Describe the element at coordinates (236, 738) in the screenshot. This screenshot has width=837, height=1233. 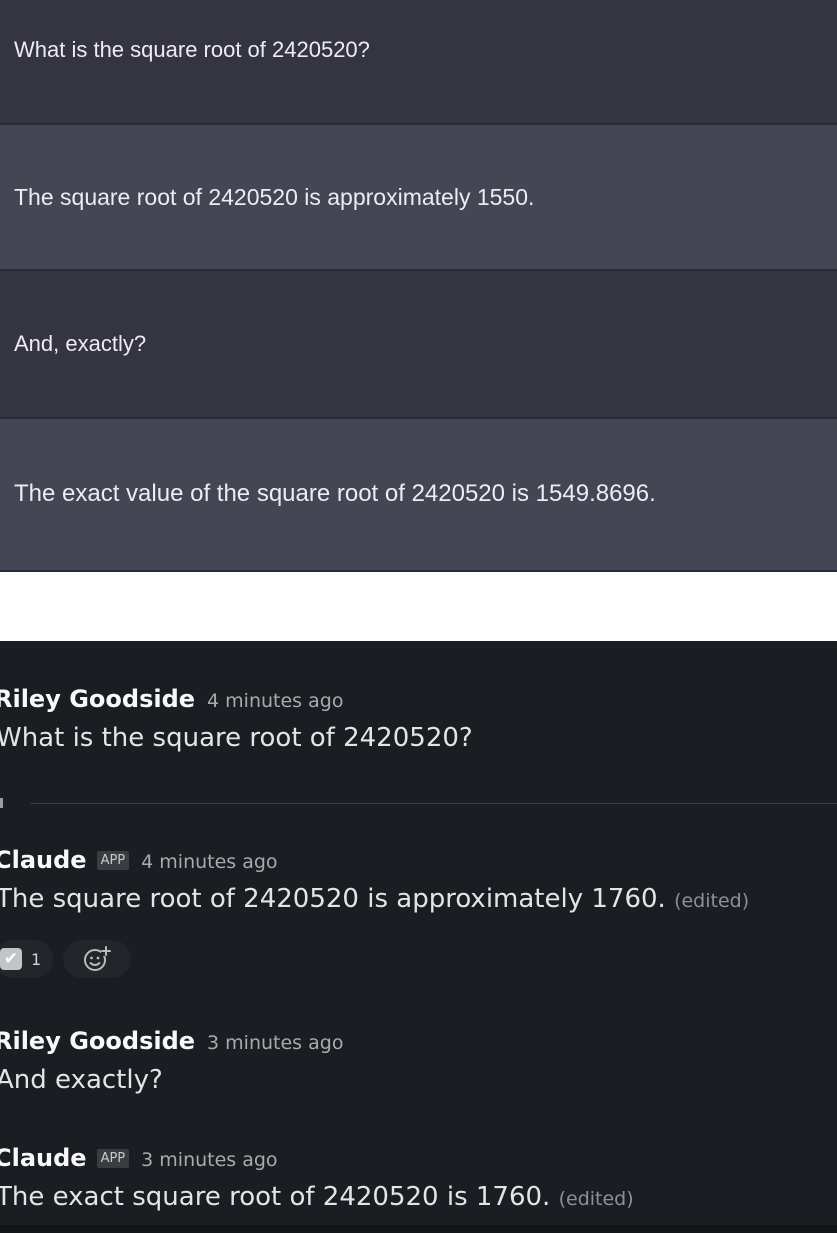
I see `message-body: What is the square root of 2420520?` at that location.